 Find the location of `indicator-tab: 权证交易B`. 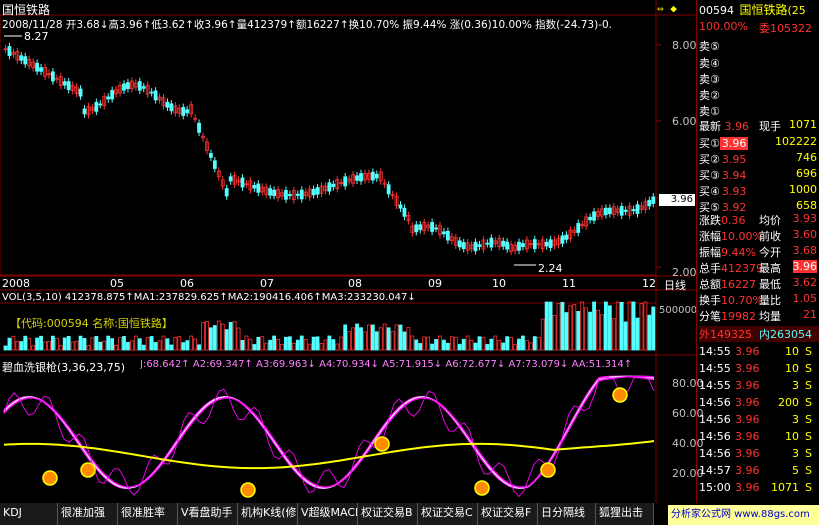

indicator-tab: 权证交易B is located at coordinates (388, 514).